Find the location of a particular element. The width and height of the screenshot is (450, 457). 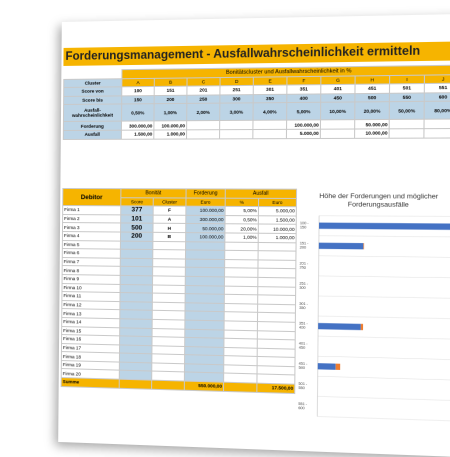

debtor-subheader: Score is located at coordinates (137, 202).